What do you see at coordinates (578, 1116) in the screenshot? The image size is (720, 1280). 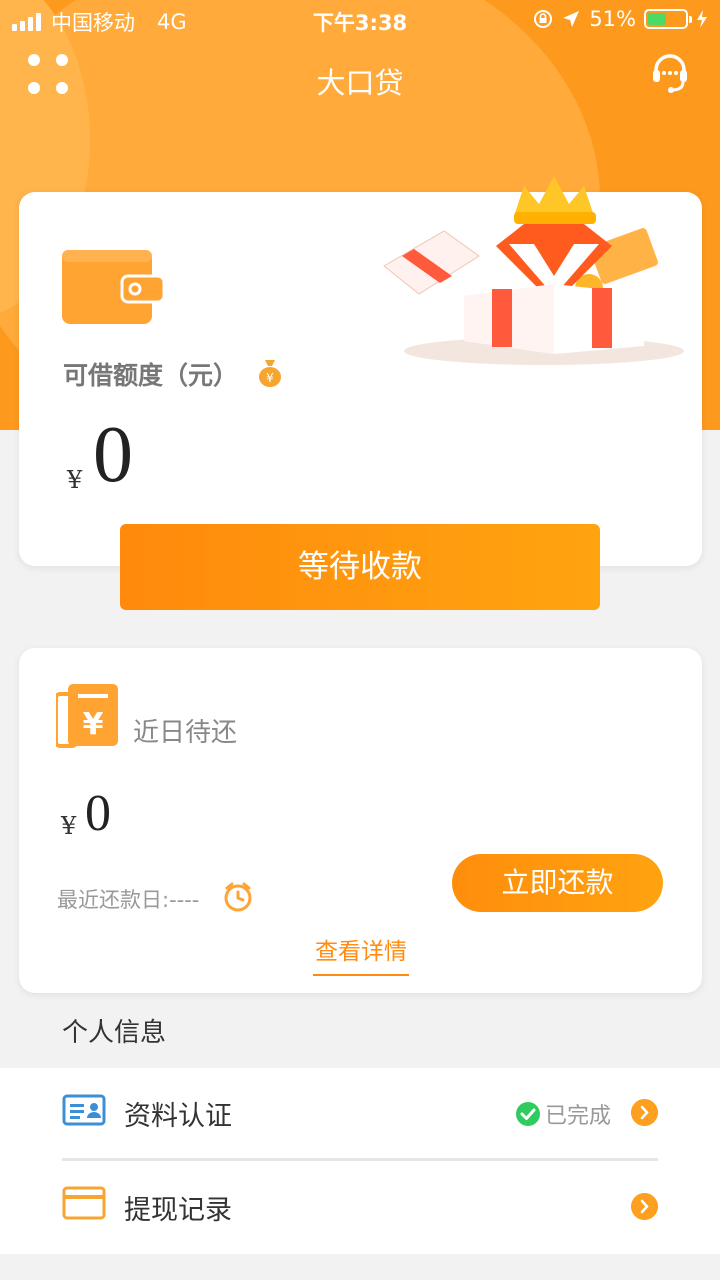 I see `status-text: 已完成` at bounding box center [578, 1116].